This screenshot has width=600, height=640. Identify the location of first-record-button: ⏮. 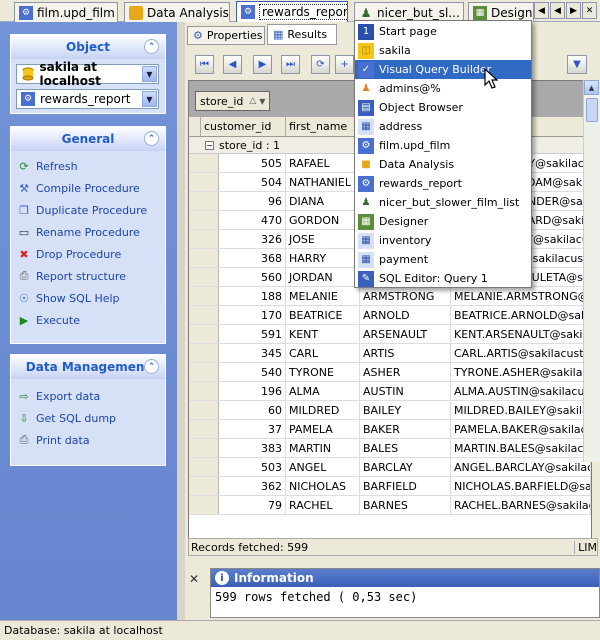
(204, 64).